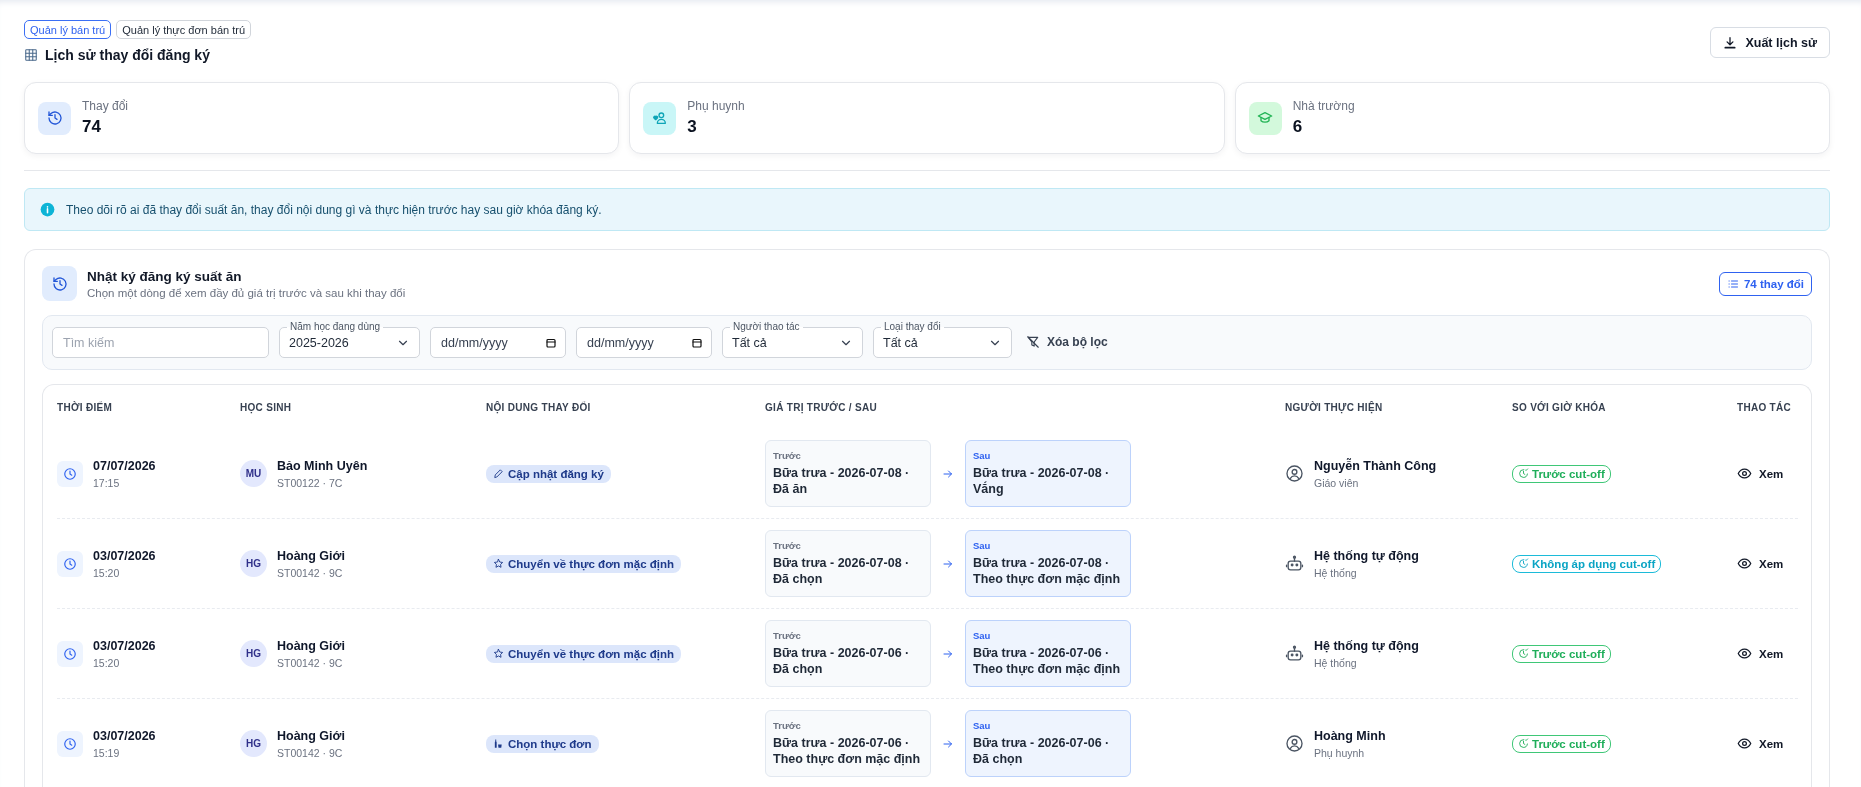  What do you see at coordinates (1323, 106) in the screenshot?
I see `stat-label: Nhà trường` at bounding box center [1323, 106].